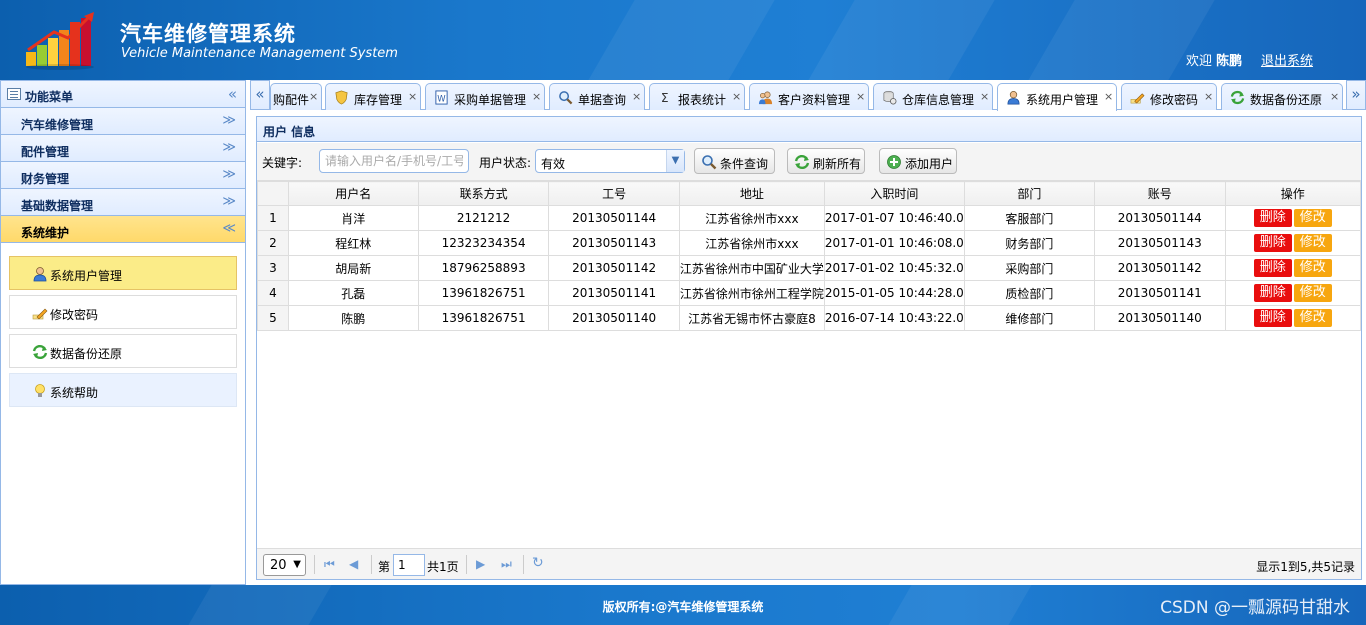 The image size is (1366, 625). I want to click on menu-section-repair: 汽车维修管理 ≫, so click(123, 121).